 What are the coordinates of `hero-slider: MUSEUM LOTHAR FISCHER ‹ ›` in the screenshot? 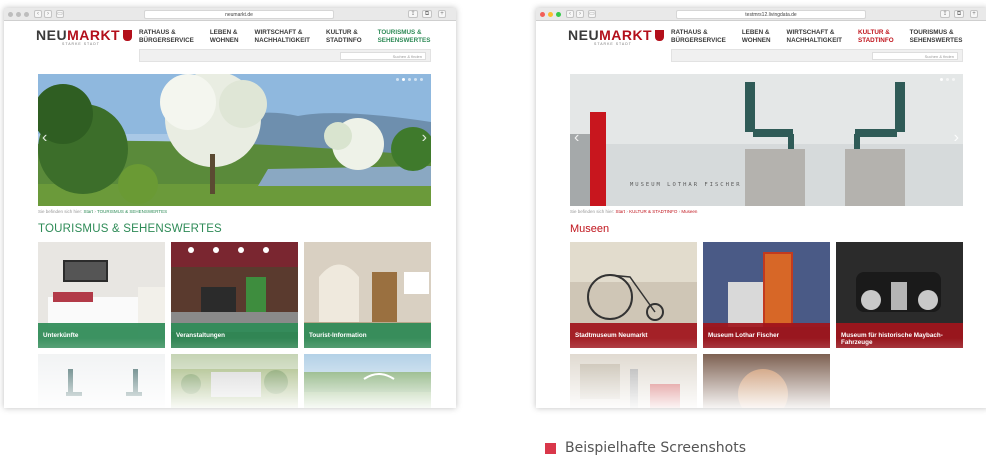 It's located at (766, 140).